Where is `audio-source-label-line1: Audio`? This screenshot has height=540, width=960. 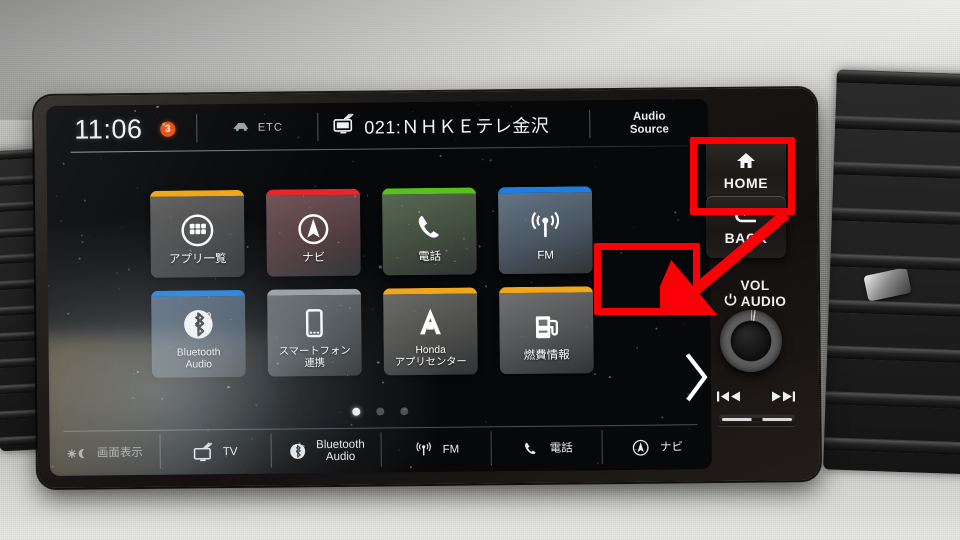
audio-source-label-line1: Audio is located at coordinates (649, 116).